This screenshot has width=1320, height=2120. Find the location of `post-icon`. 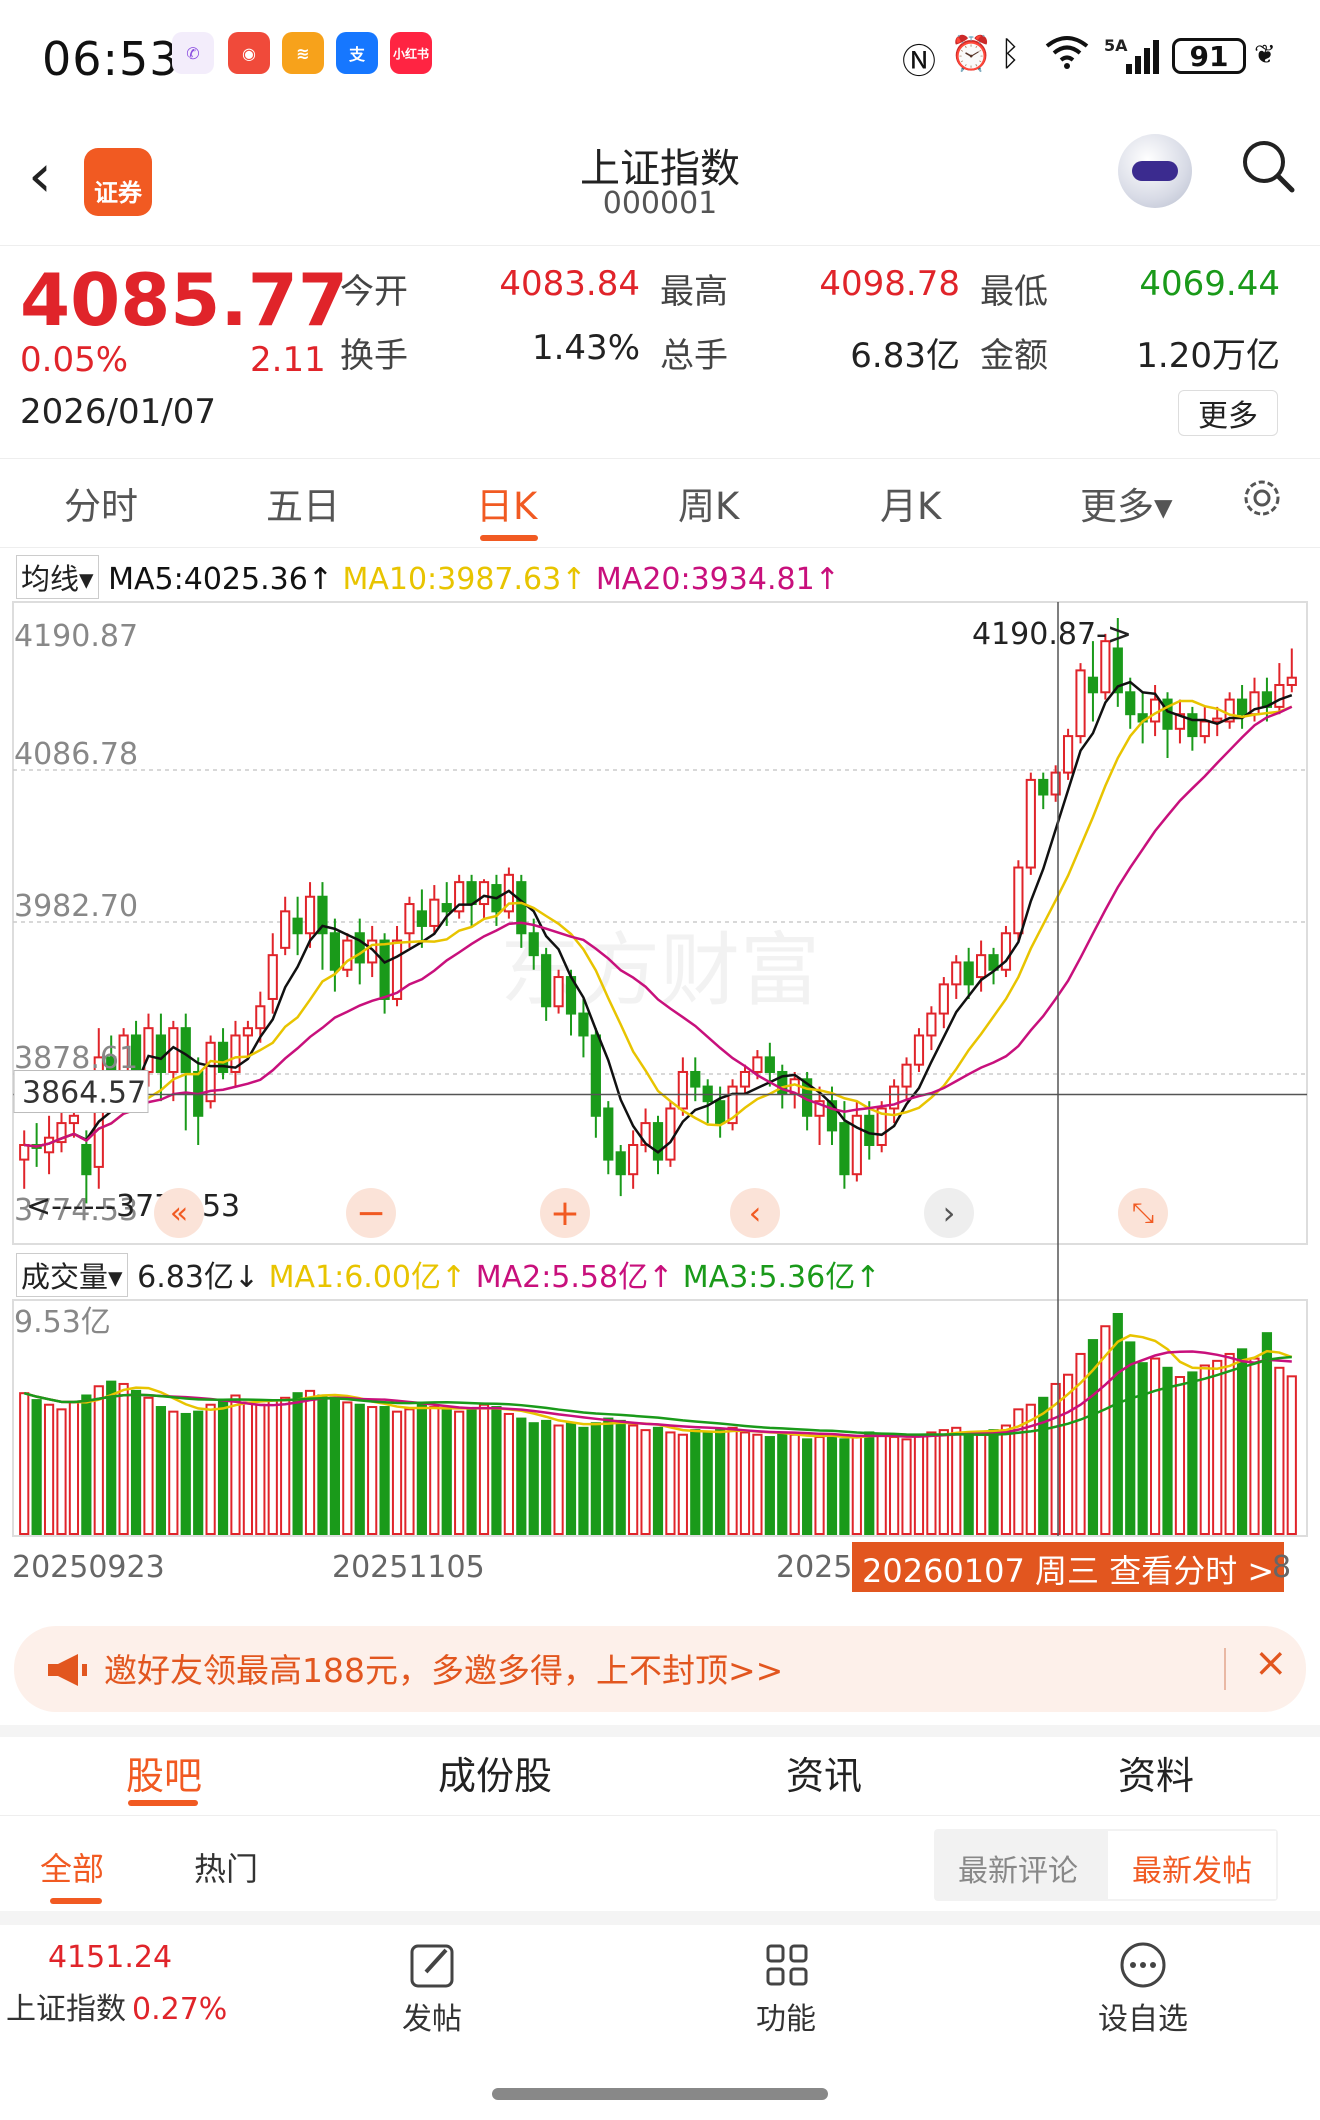

post-icon is located at coordinates (433, 1967).